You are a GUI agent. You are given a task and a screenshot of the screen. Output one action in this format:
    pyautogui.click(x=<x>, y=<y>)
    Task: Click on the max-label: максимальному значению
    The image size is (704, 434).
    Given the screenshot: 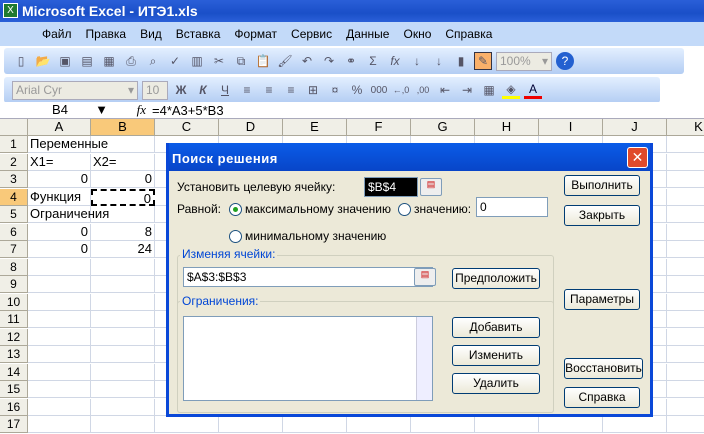 What is the action you would take?
    pyautogui.click(x=318, y=209)
    